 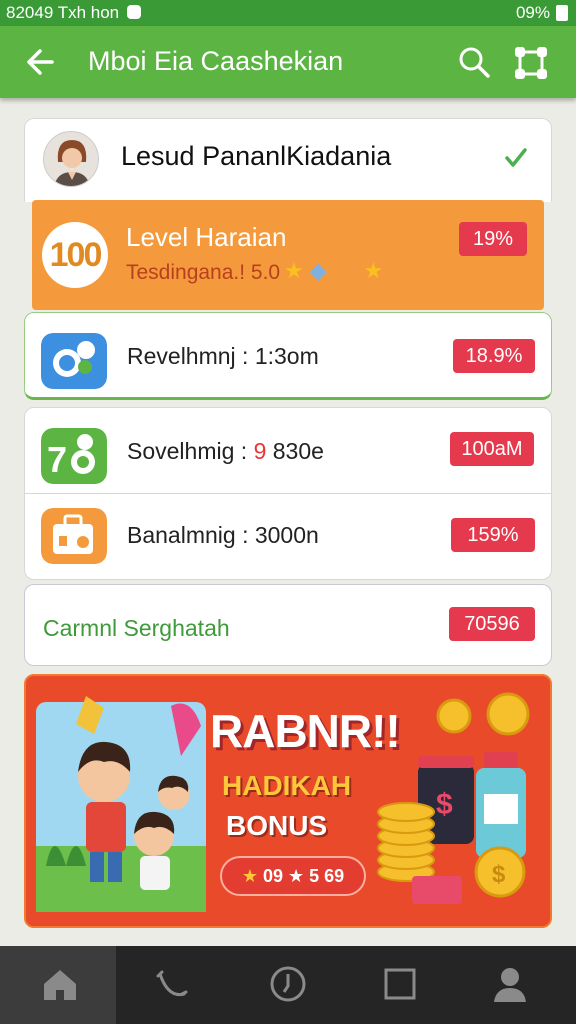 I want to click on svg-text: 7, so click(x=57, y=459).